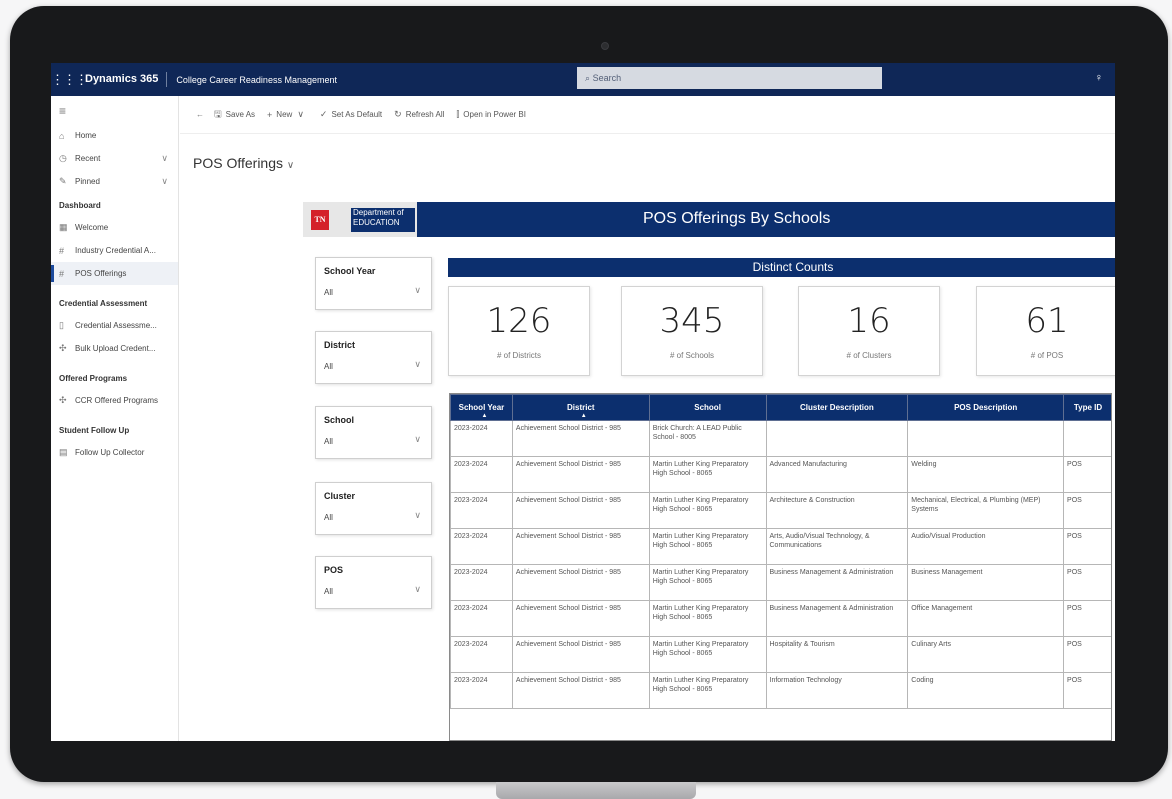  Describe the element at coordinates (114, 158) in the screenshot. I see `sidebar-item-recent: ◷ Recent ∨` at that location.